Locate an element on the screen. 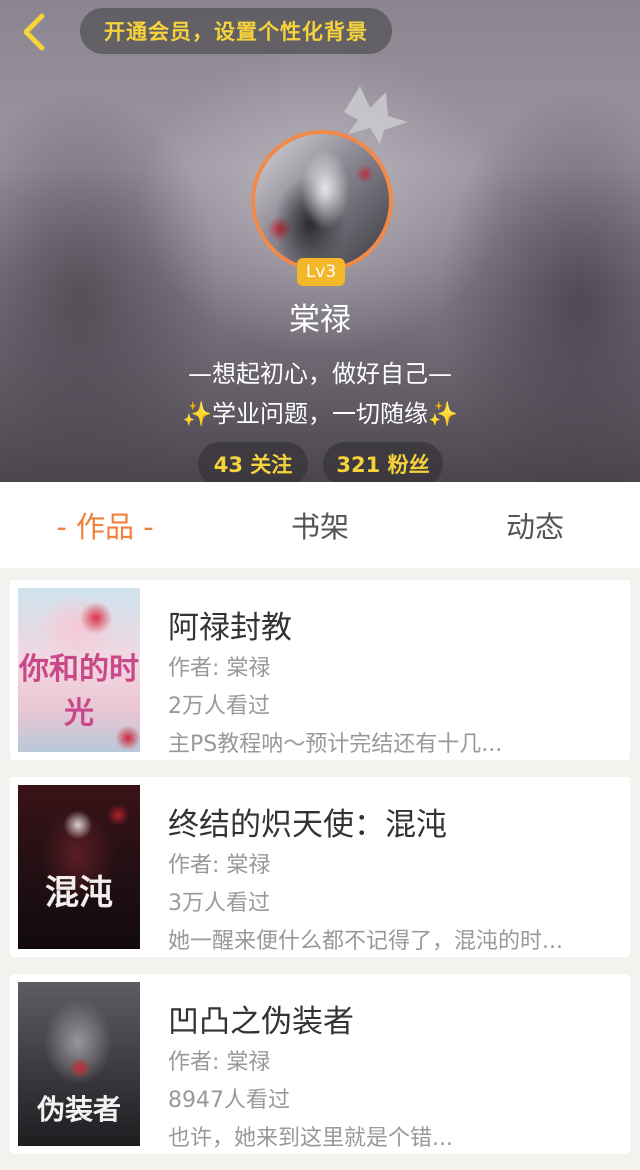 The height and width of the screenshot is (1170, 640). book-views: 8947人看过 is located at coordinates (229, 1100).